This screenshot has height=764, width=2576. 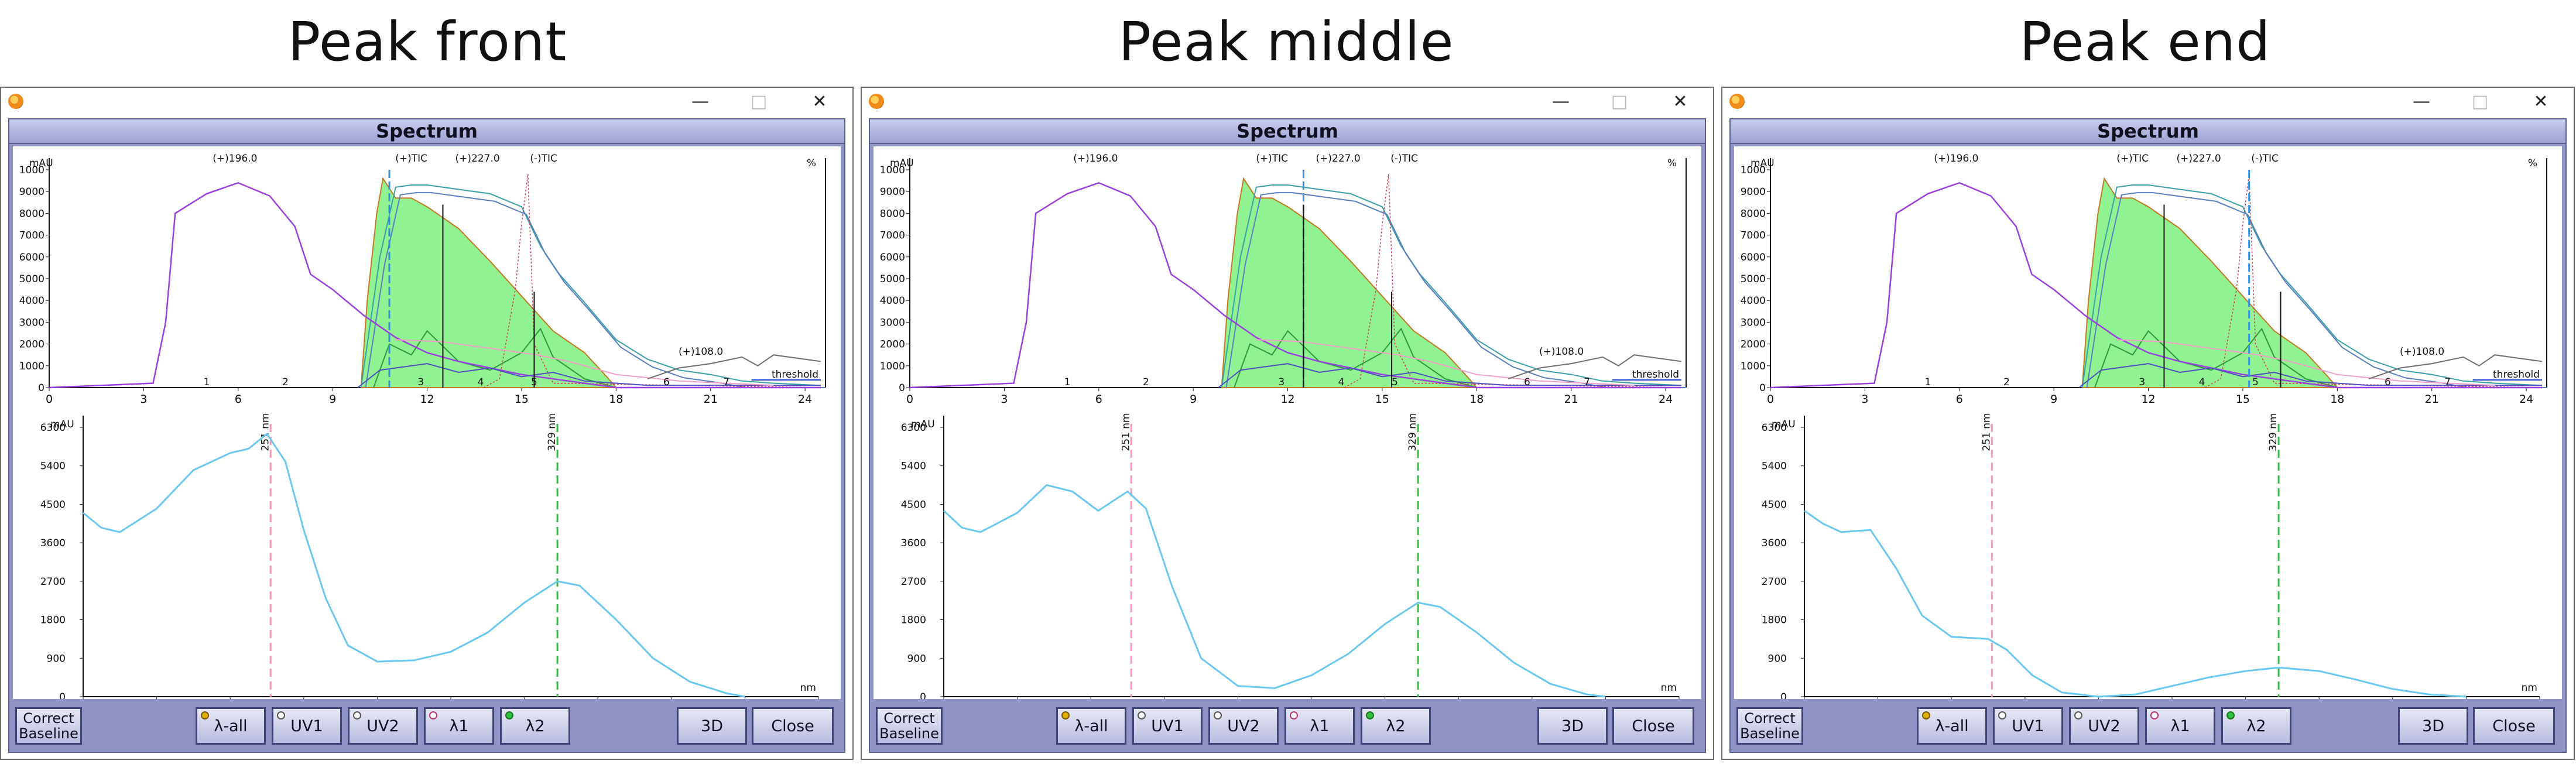 I want to click on chrom-x-tick-label: 3, so click(x=1004, y=399).